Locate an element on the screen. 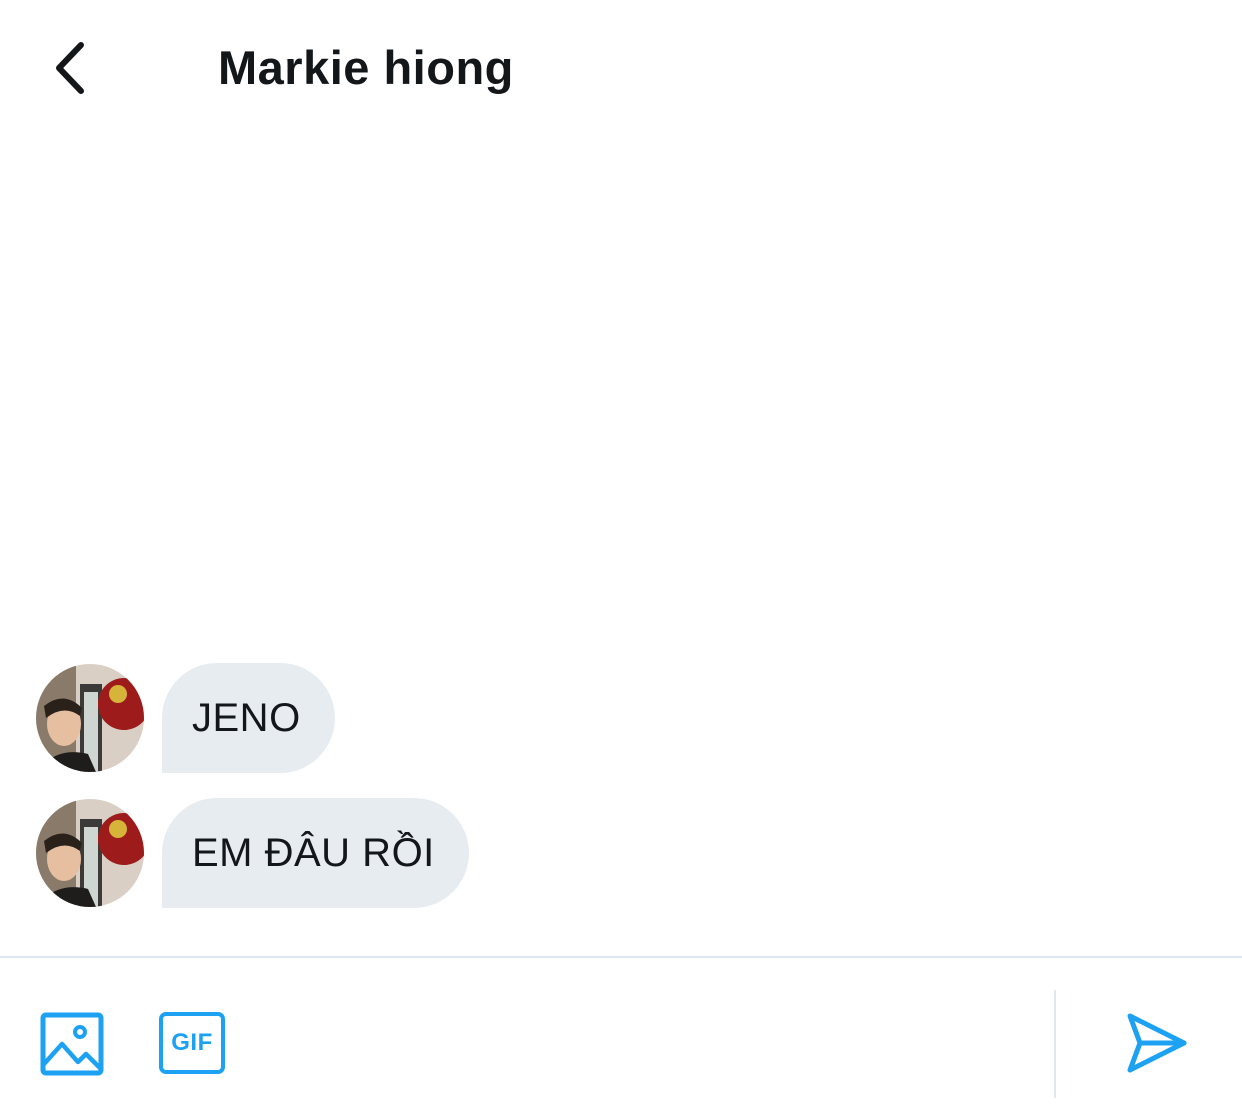  message-composer: GIF is located at coordinates (621, 1035).